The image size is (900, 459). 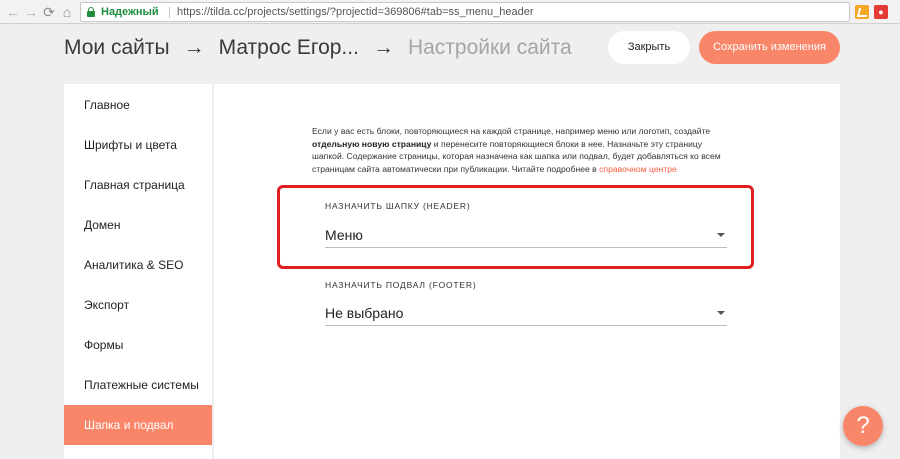 I want to click on help-center-link: справочном центре, so click(x=638, y=169).